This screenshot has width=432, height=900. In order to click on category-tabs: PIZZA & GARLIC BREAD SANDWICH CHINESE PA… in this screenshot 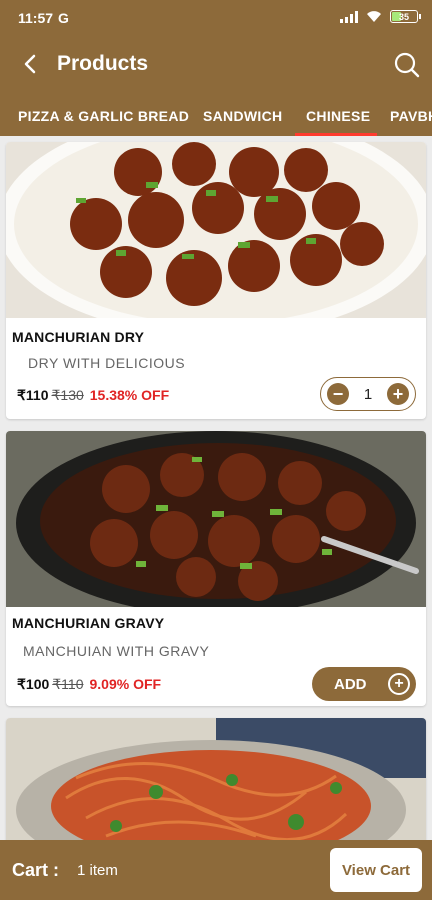, I will do `click(216, 118)`.